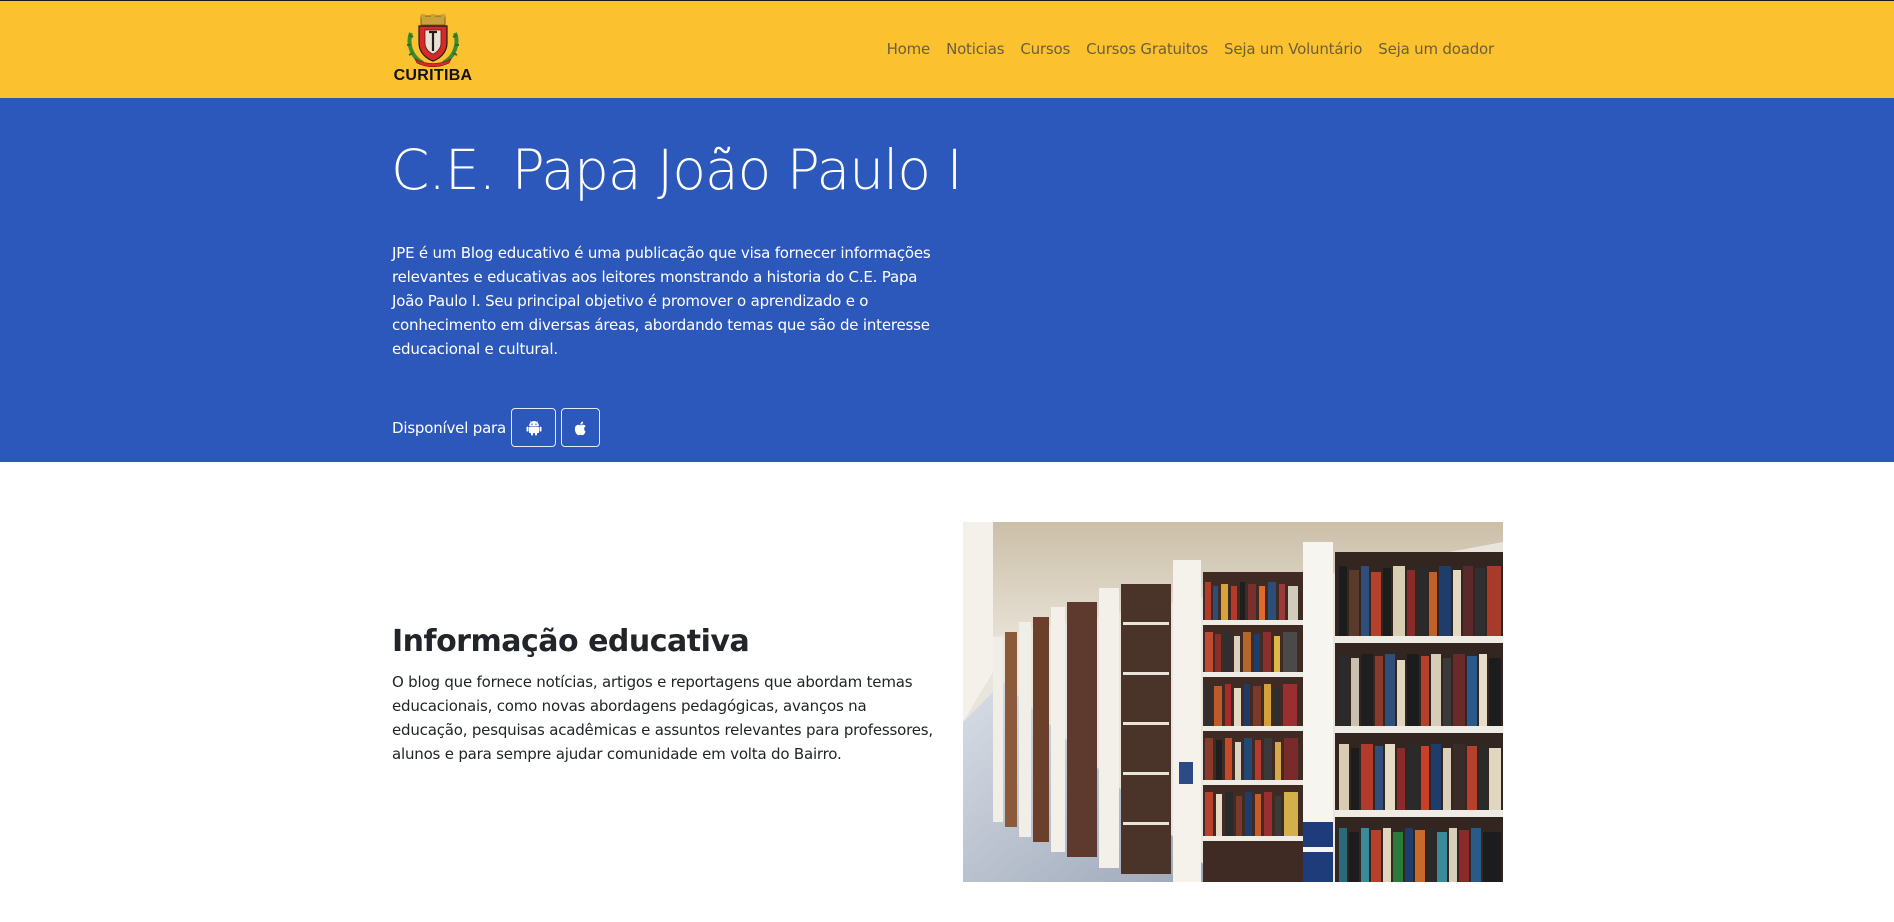 This screenshot has width=1894, height=922. Describe the element at coordinates (1293, 49) in the screenshot. I see `nav-item-seja-voluntario: Seja um Voluntário` at that location.